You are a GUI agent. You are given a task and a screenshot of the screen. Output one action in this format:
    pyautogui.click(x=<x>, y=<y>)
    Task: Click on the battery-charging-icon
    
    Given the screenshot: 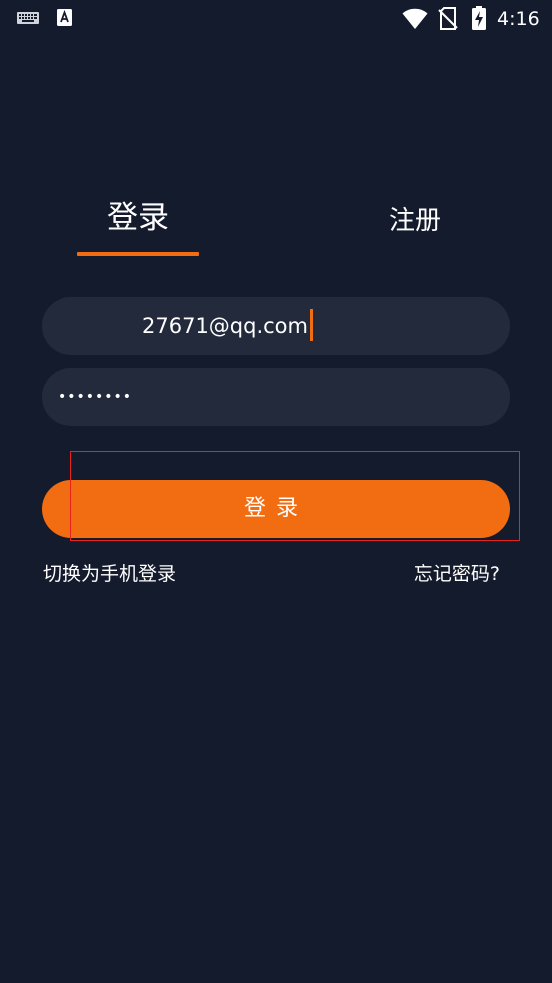 What is the action you would take?
    pyautogui.click(x=479, y=18)
    